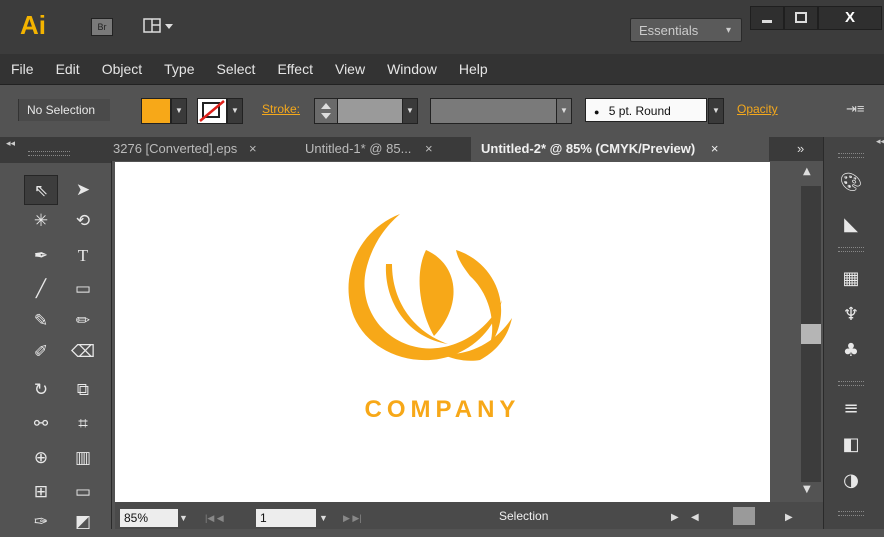 This screenshot has width=884, height=537. What do you see at coordinates (83, 256) in the screenshot?
I see `type-tool-icon: T` at bounding box center [83, 256].